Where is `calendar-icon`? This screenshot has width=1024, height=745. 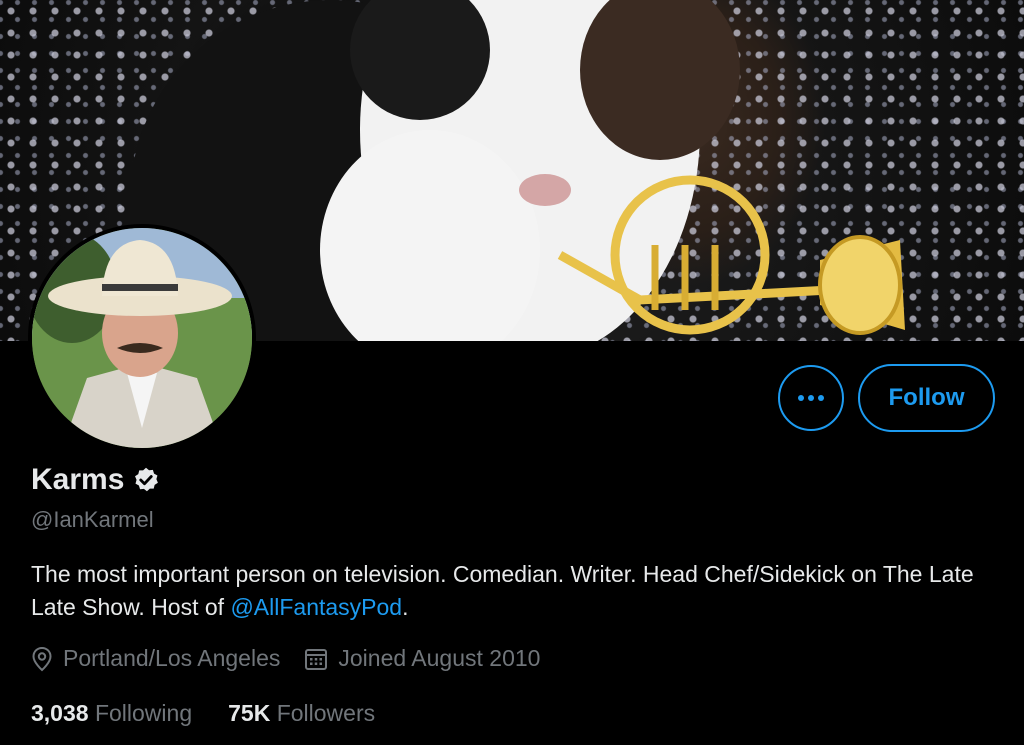 calendar-icon is located at coordinates (316, 659).